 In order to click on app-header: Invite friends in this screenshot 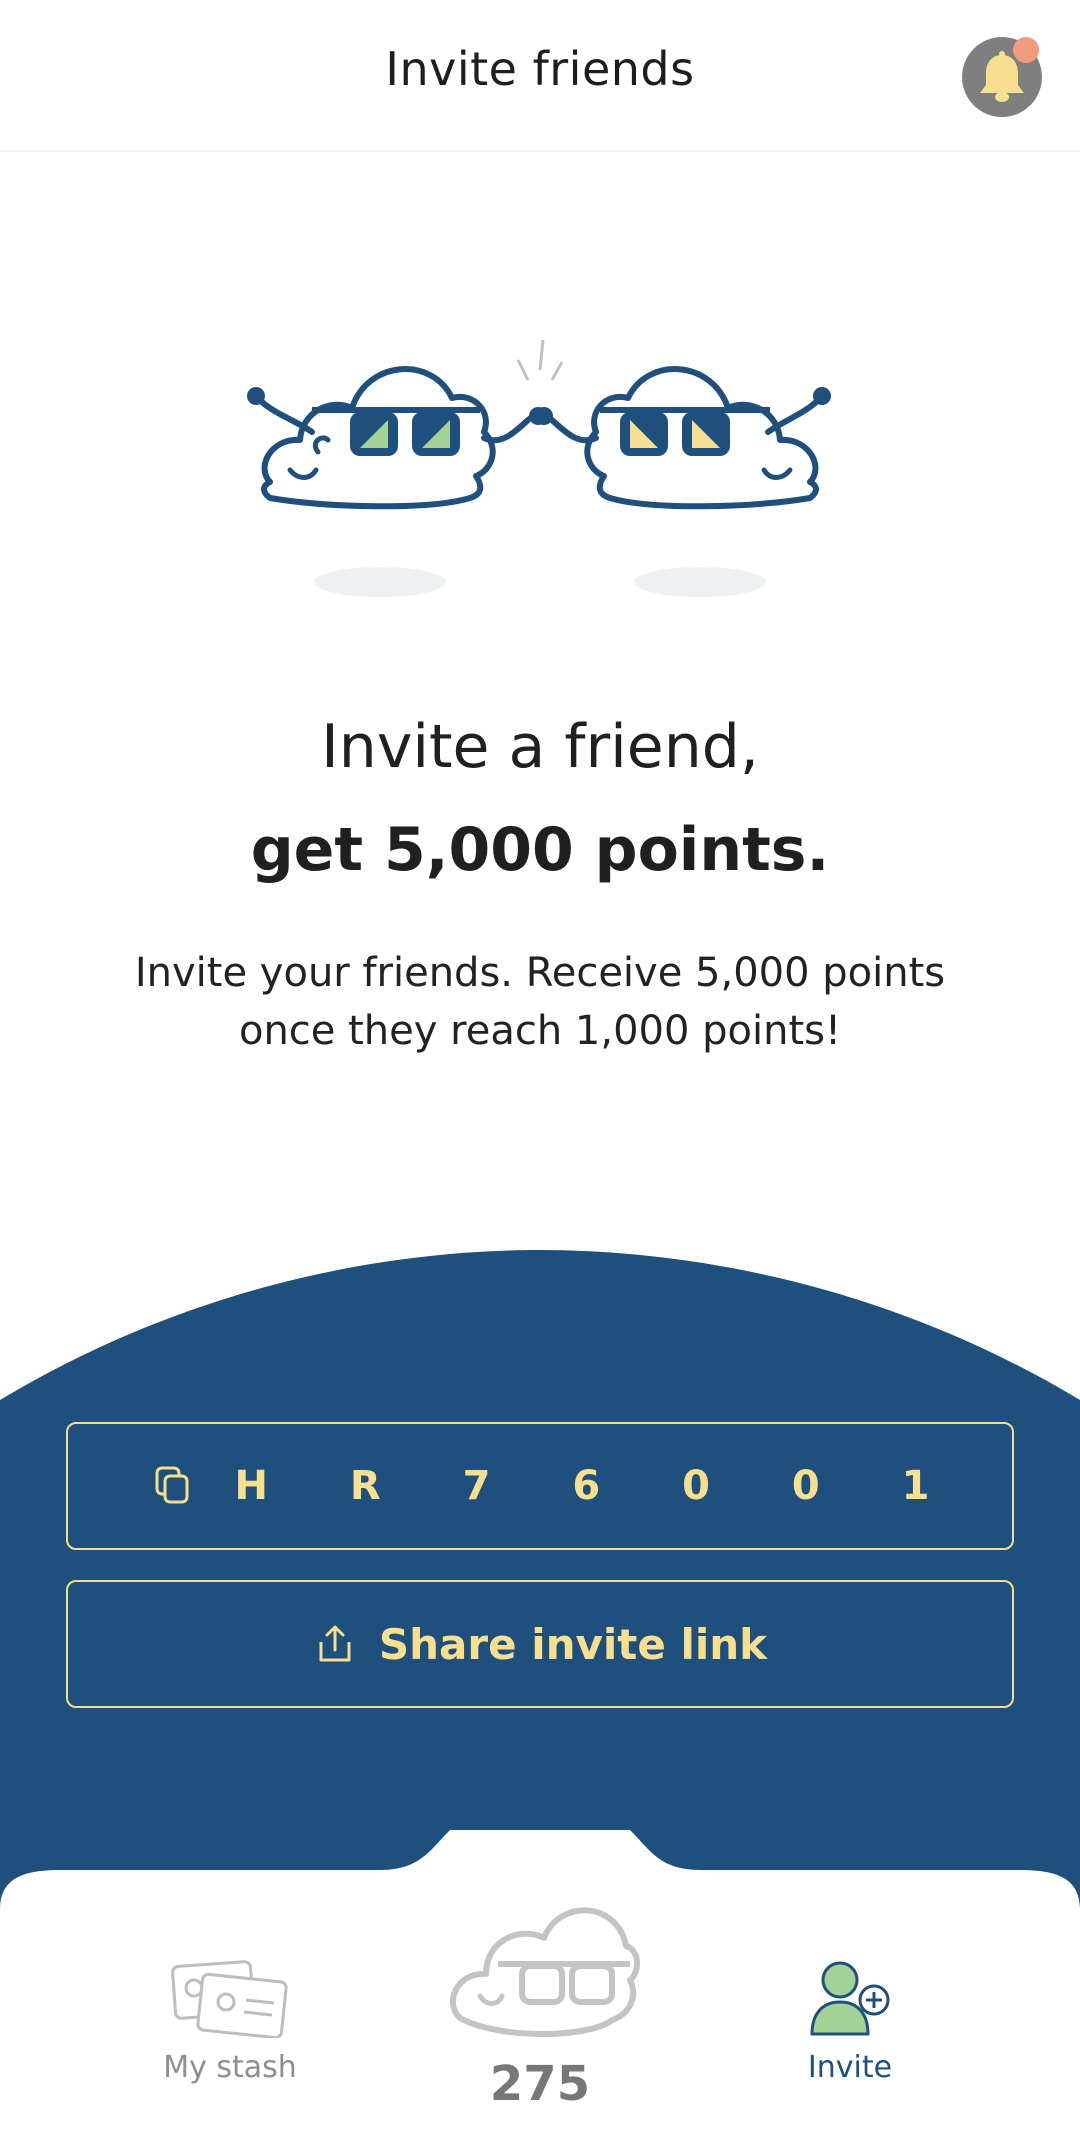, I will do `click(540, 76)`.